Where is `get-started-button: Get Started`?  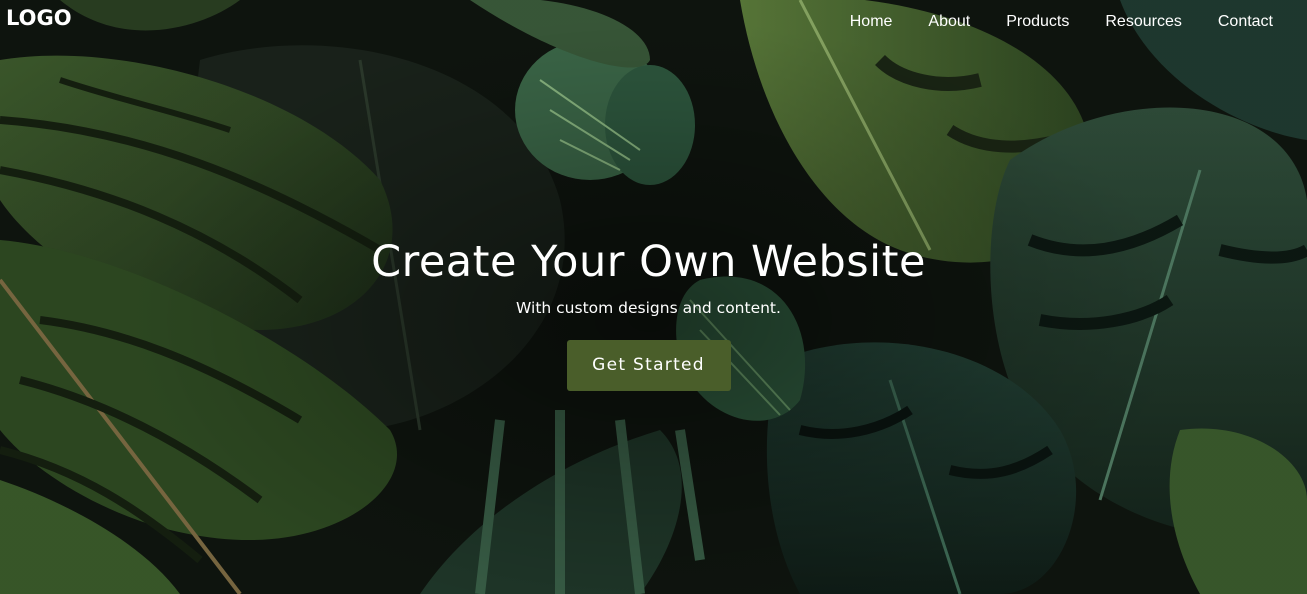
get-started-button: Get Started is located at coordinates (648, 365).